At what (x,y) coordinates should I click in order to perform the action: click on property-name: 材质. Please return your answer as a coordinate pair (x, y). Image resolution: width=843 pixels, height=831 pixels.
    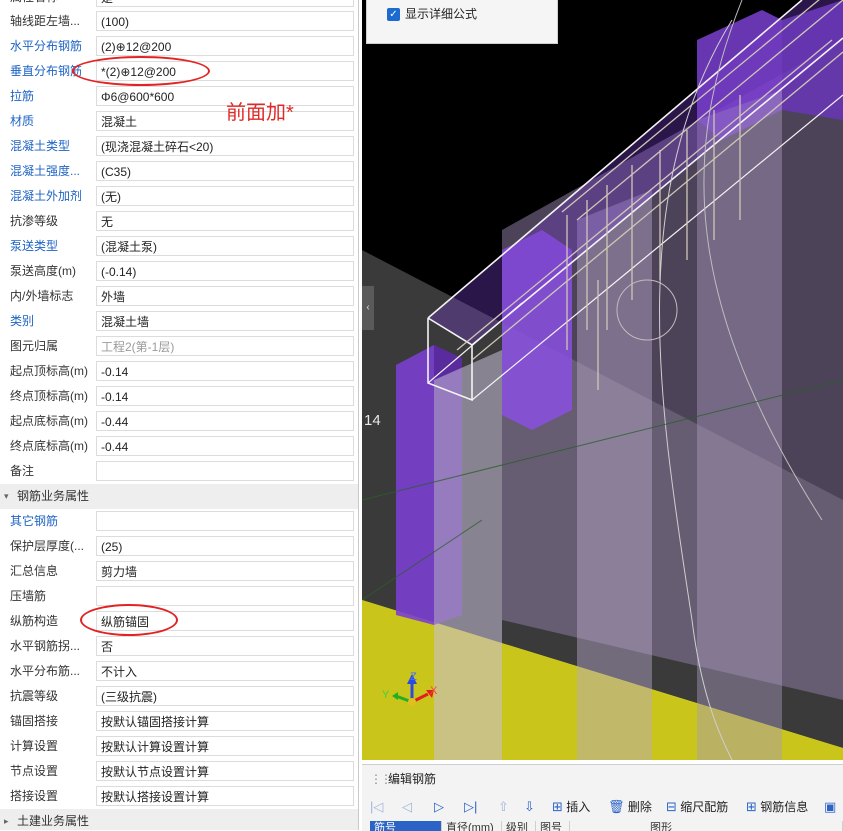
    Looking at the image, I should click on (52, 121).